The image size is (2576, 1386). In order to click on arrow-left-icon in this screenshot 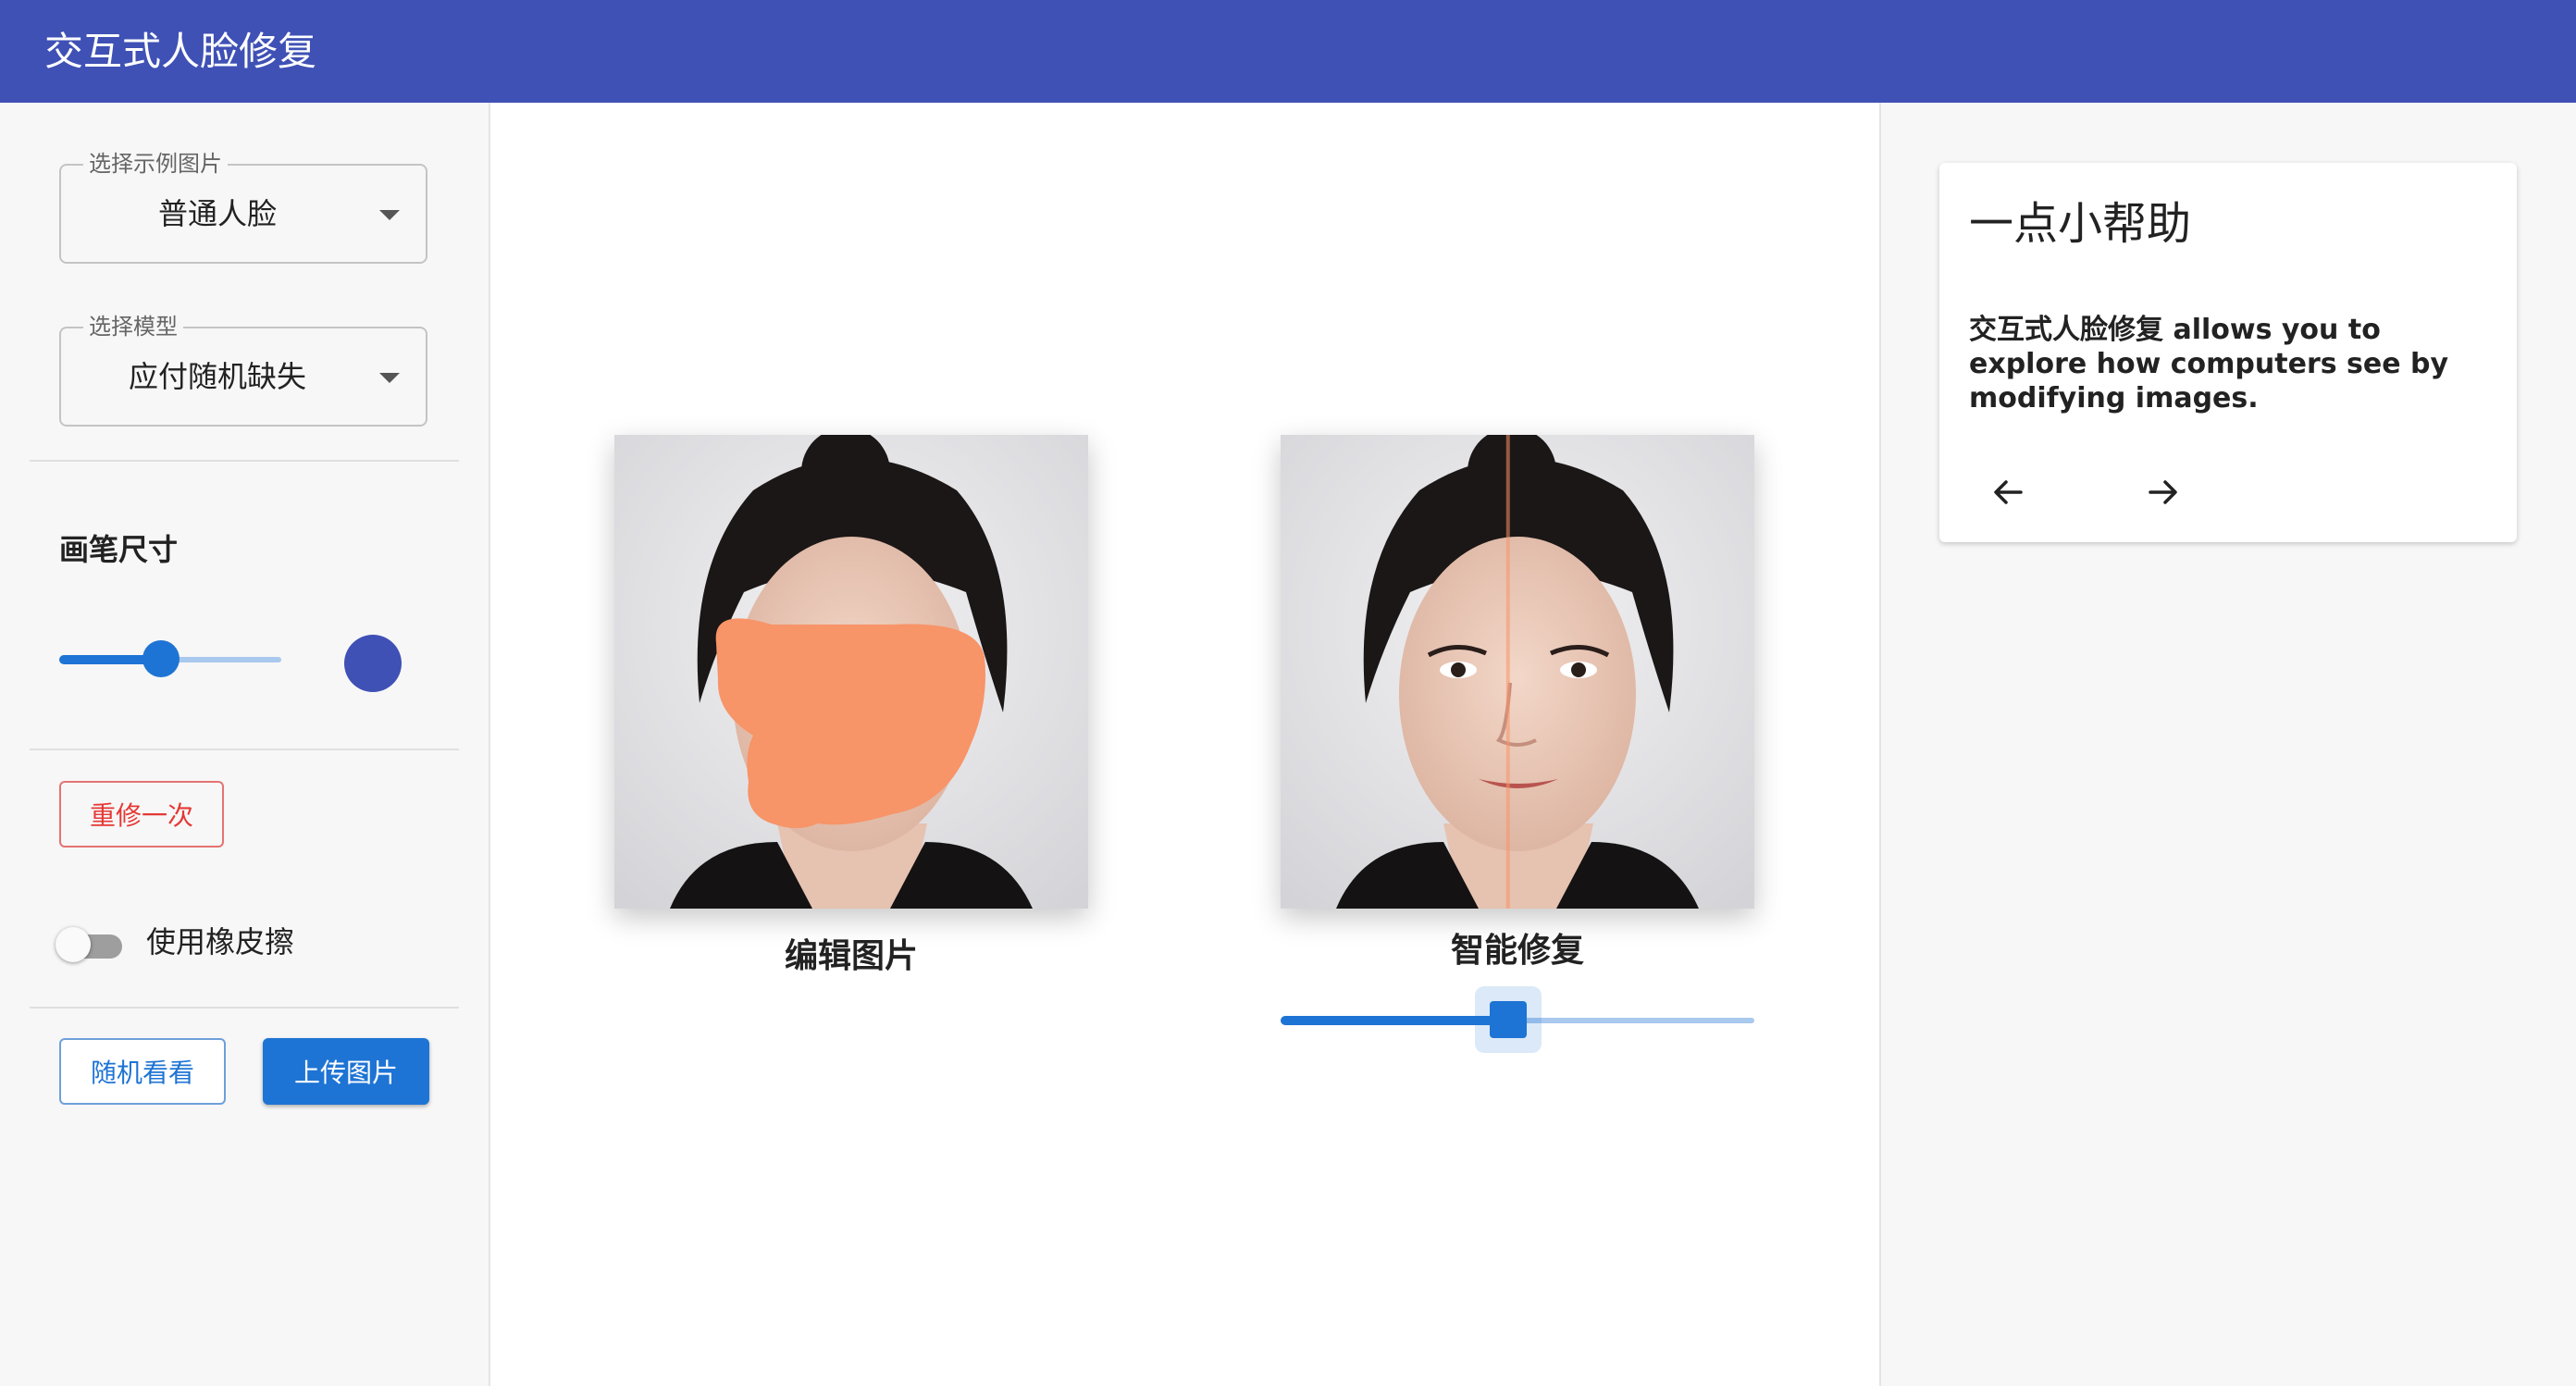, I will do `click(2008, 492)`.